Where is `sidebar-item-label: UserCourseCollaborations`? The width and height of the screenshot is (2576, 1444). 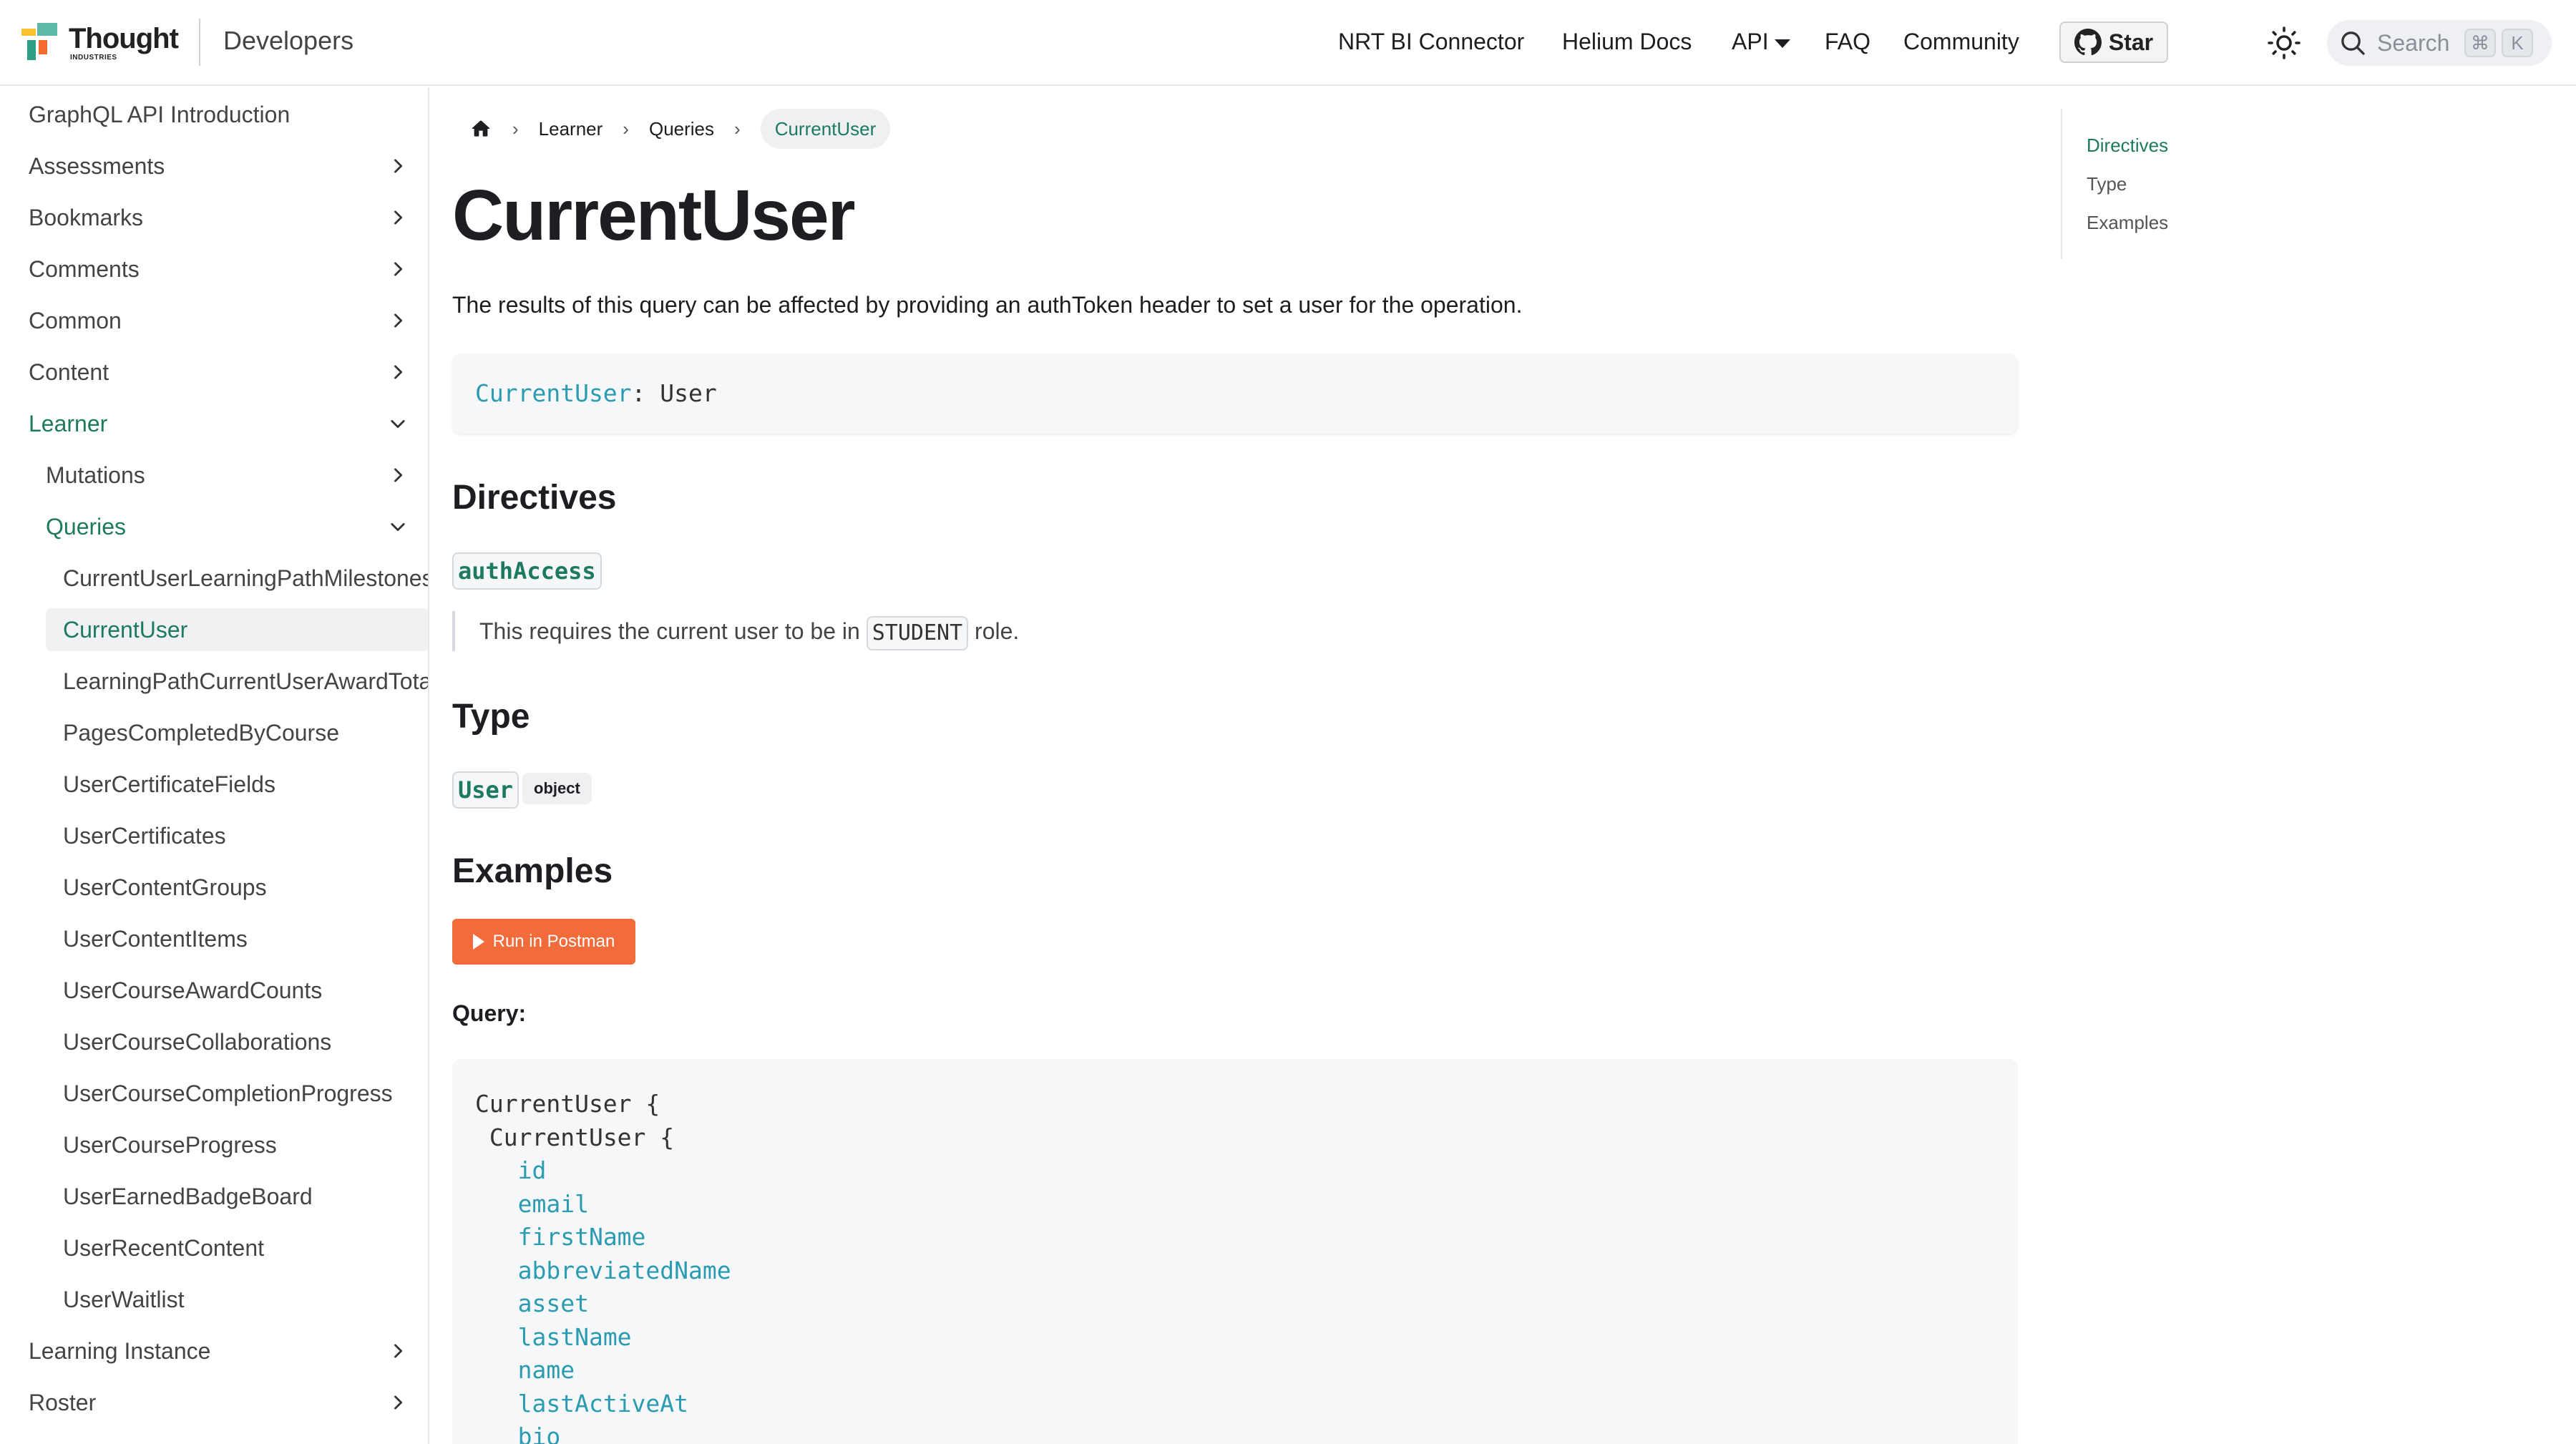 sidebar-item-label: UserCourseCollaborations is located at coordinates (197, 1042).